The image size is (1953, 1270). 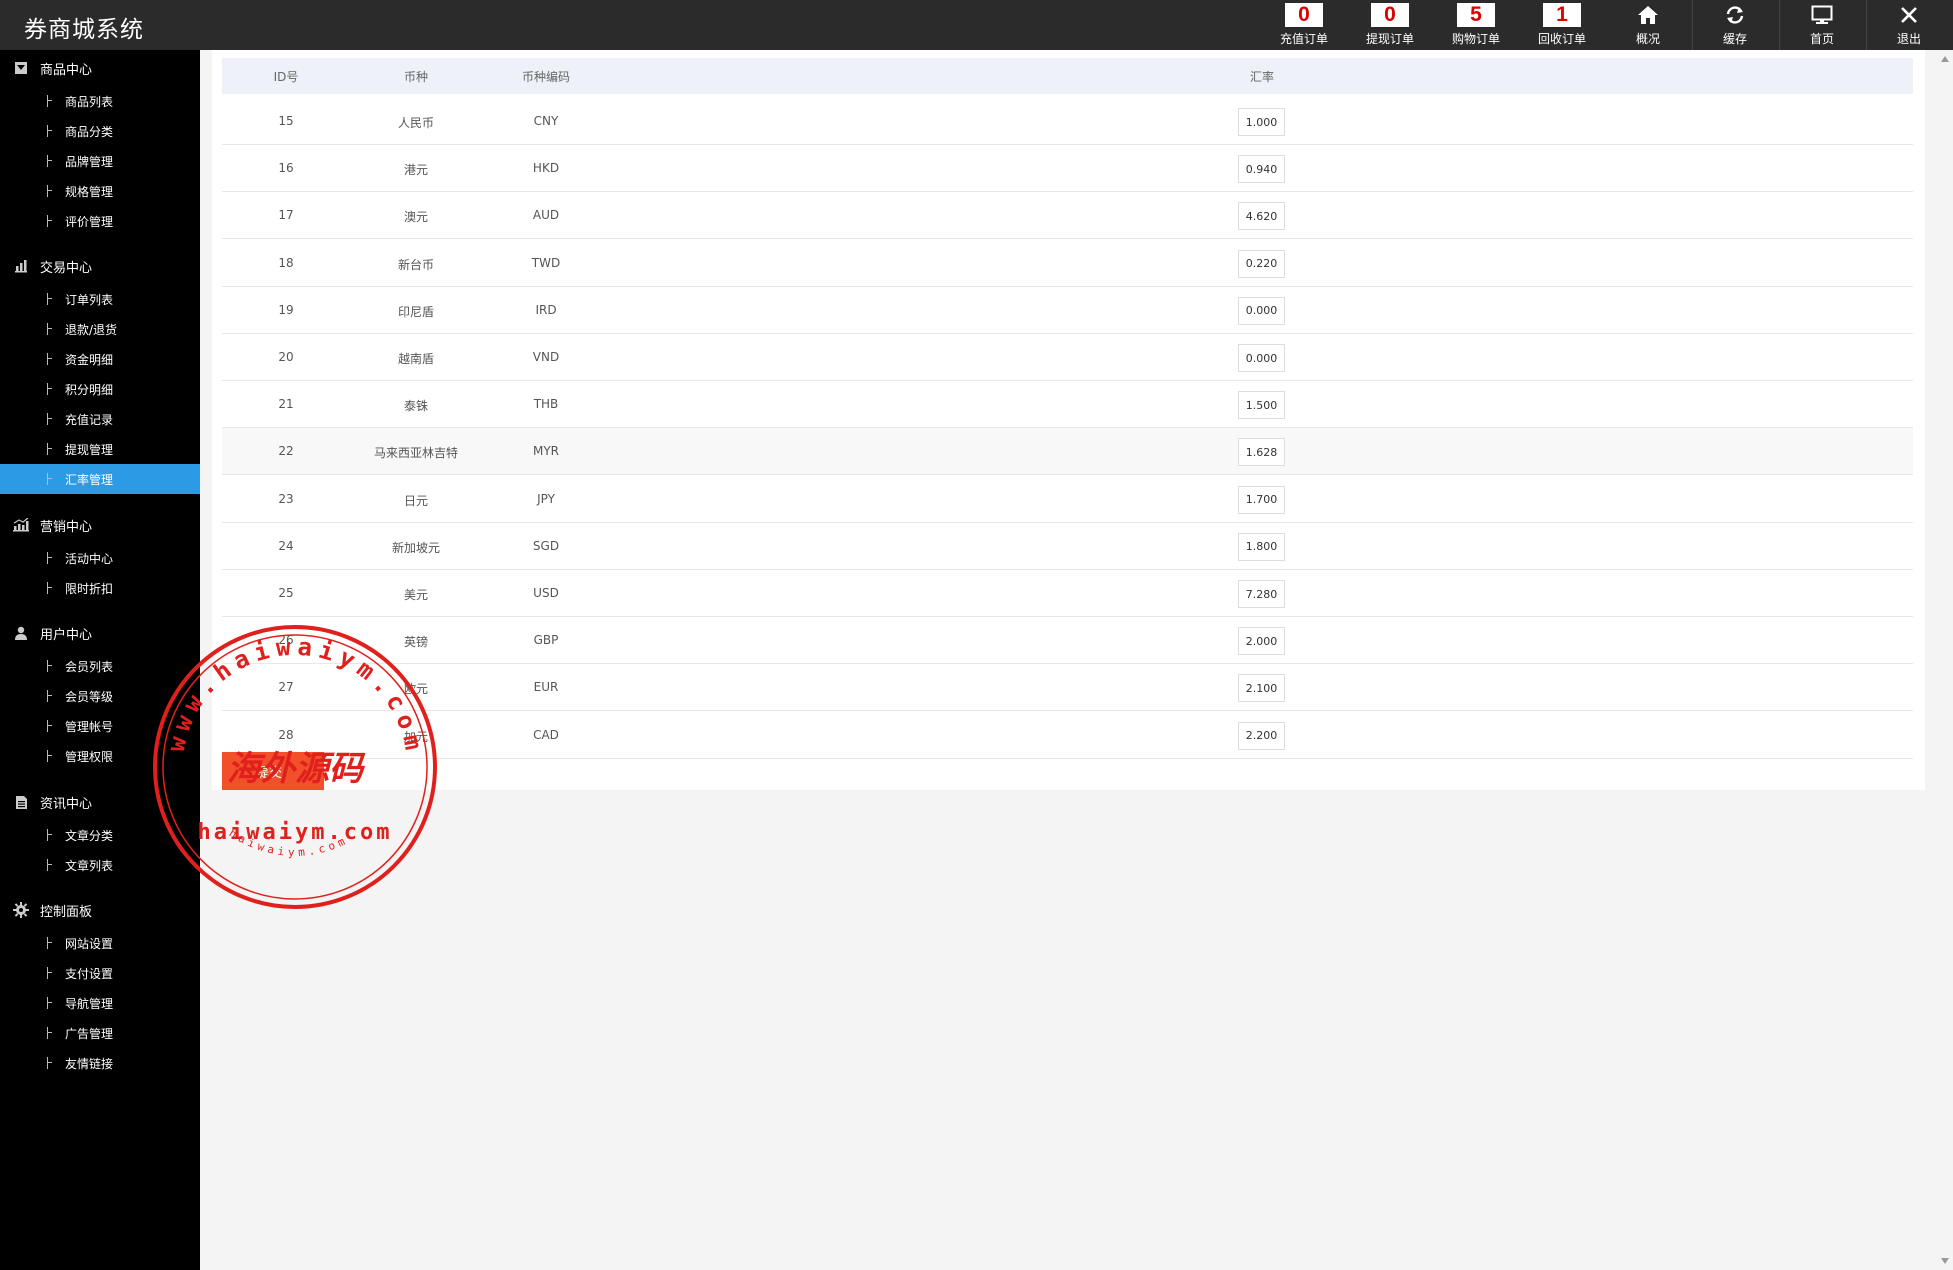 I want to click on cell-id: 16, so click(x=286, y=168).